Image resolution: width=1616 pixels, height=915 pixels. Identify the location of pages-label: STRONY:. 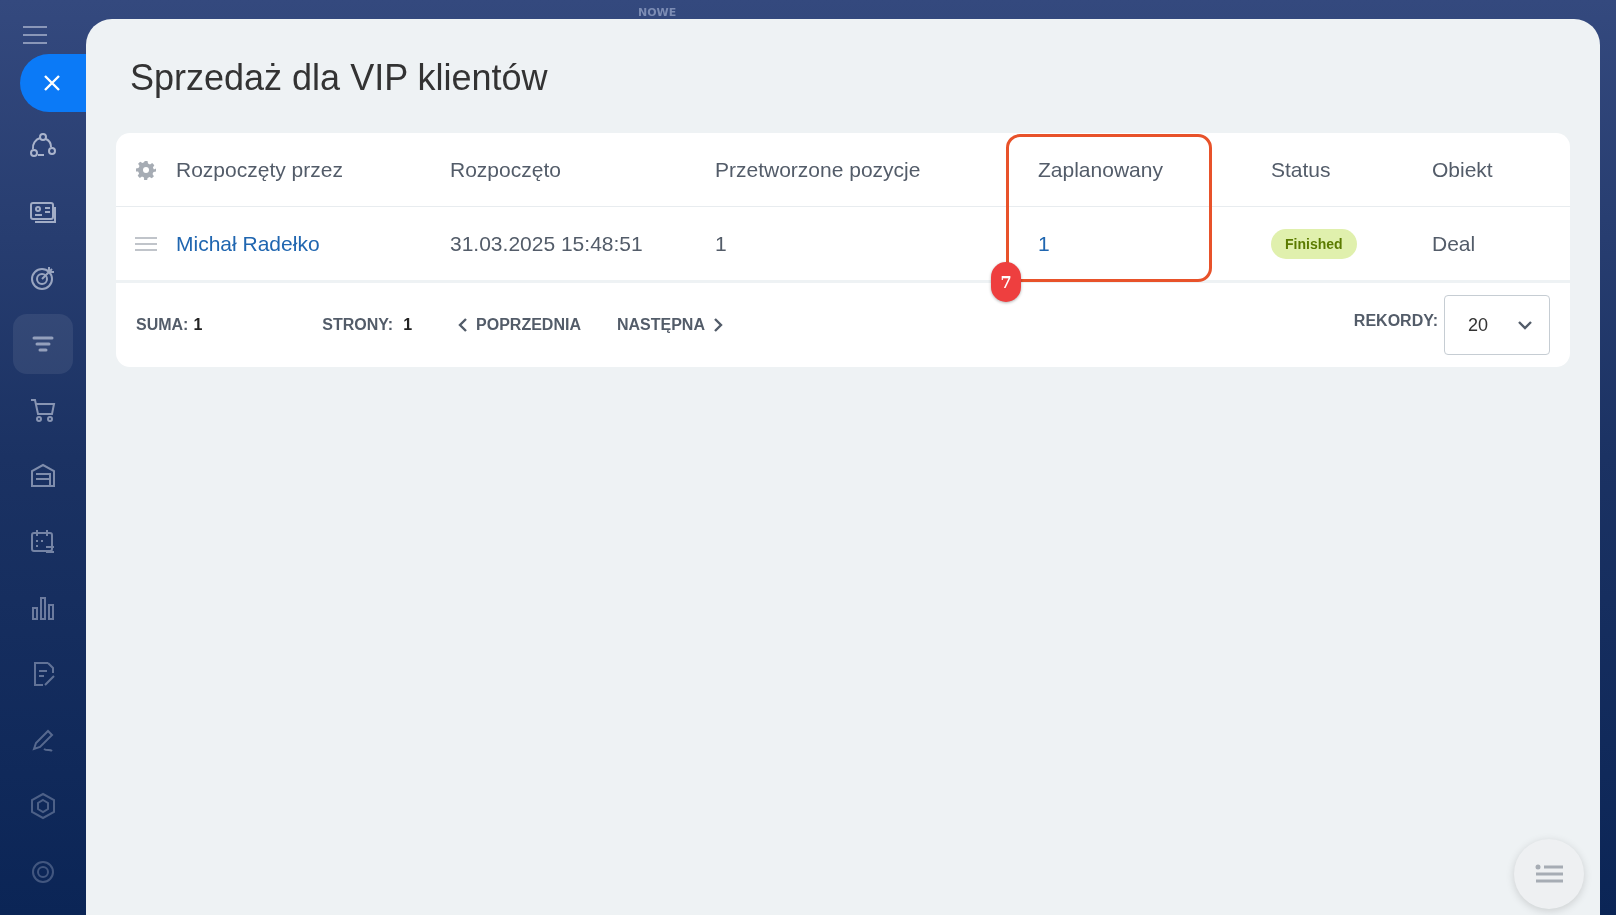
(358, 325).